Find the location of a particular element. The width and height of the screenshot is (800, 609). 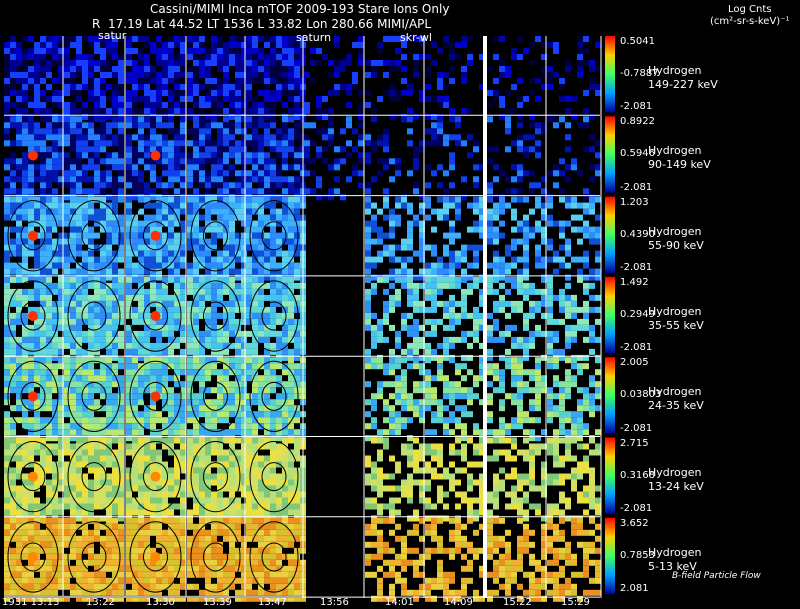

colorbar-min: 2.081 is located at coordinates (634, 589).